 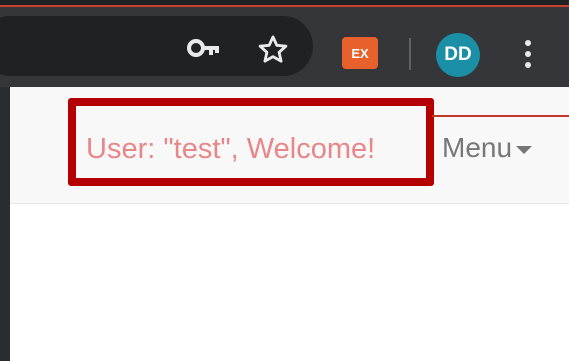 I want to click on menu-dropdown-toggle: Menu, so click(x=487, y=148).